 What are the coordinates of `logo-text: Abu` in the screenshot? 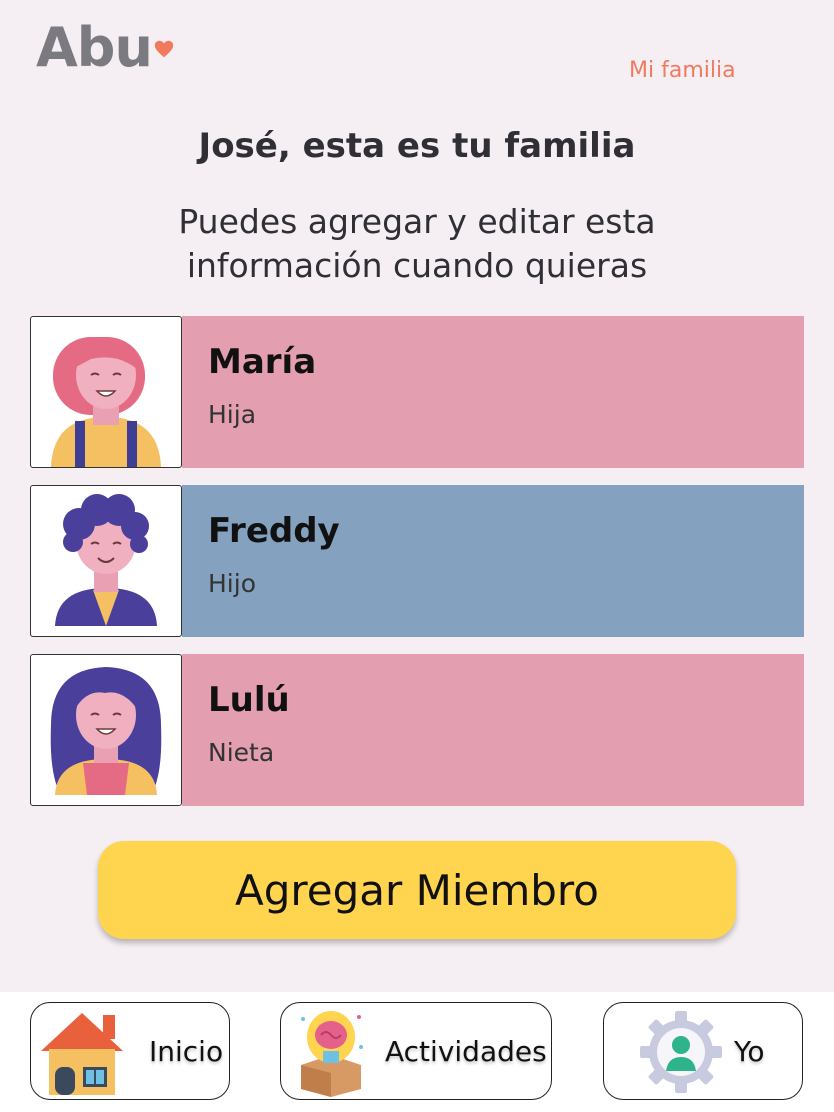 It's located at (94, 47).